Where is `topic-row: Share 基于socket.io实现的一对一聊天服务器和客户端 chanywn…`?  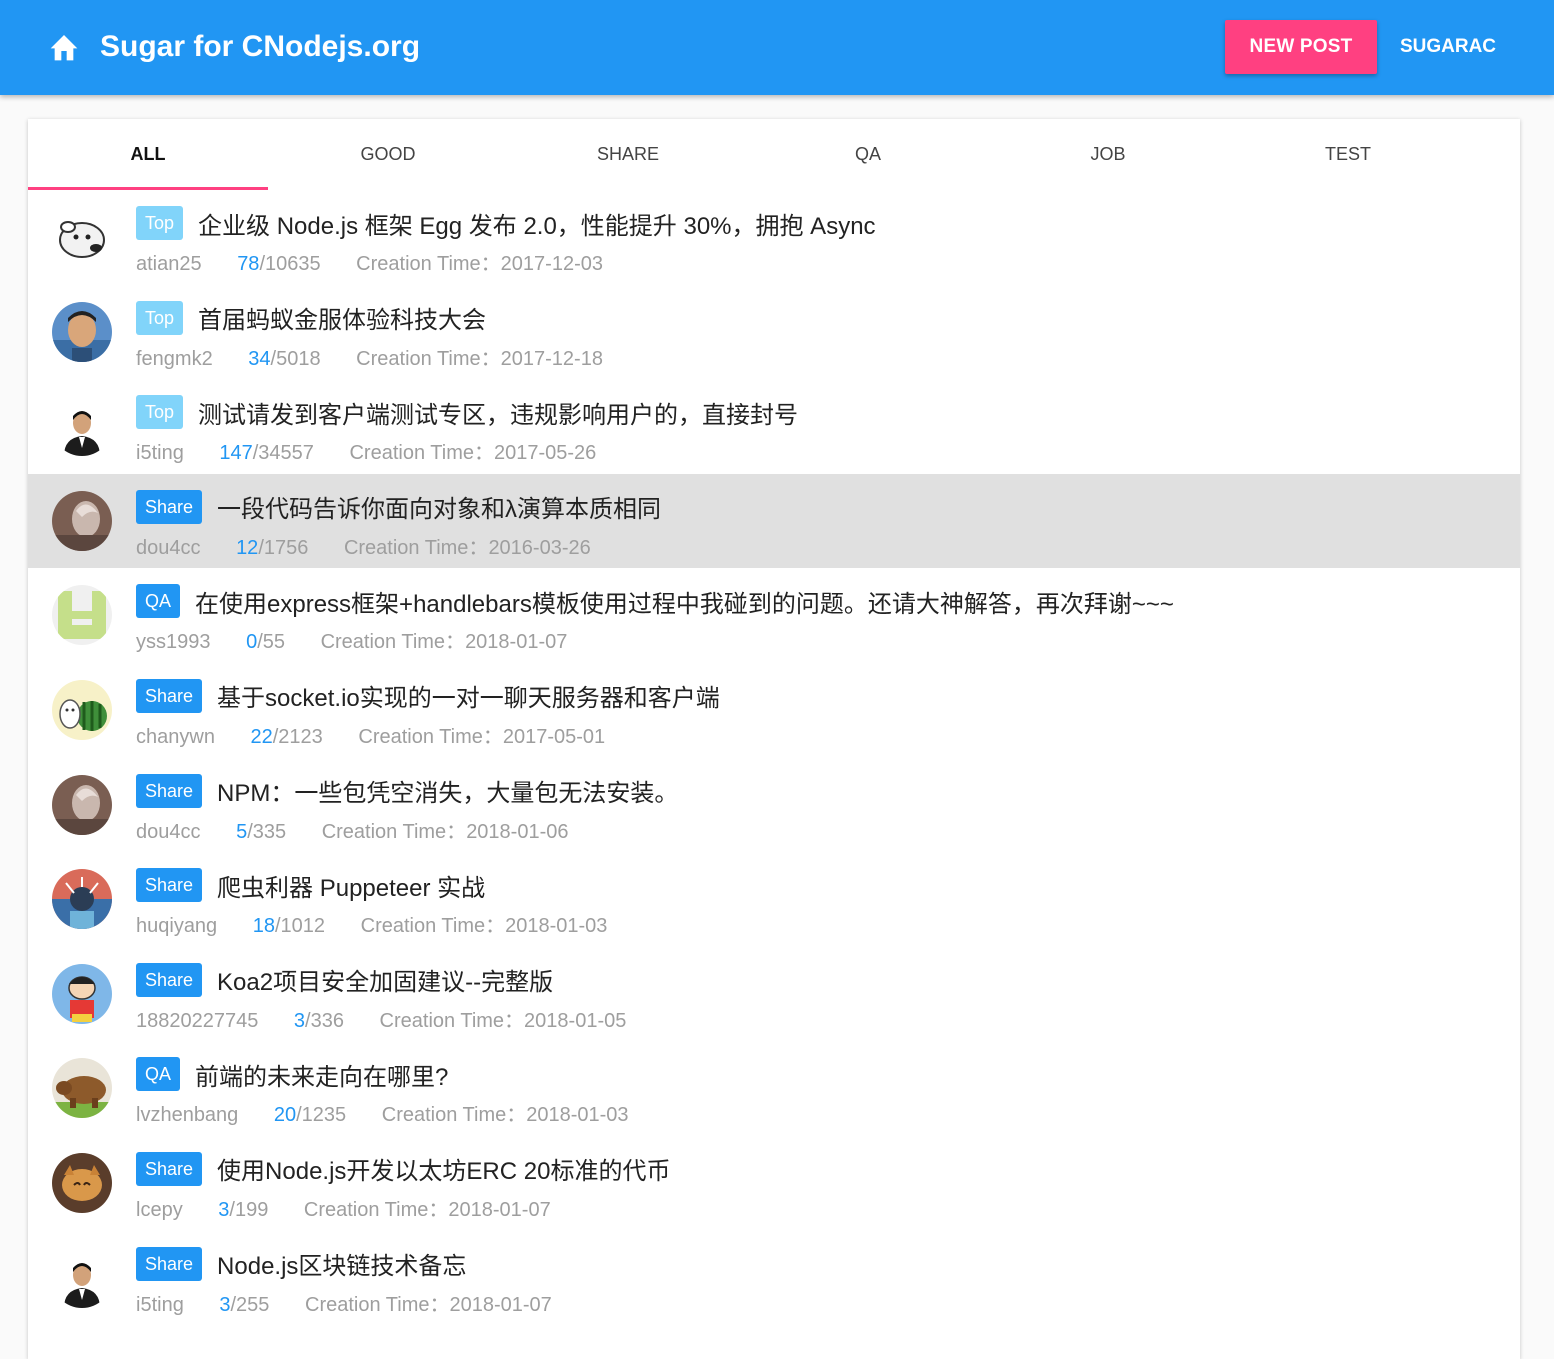
topic-row: Share 基于socket.io实现的一对一聊天服务器和客户端 chanywn… is located at coordinates (774, 710).